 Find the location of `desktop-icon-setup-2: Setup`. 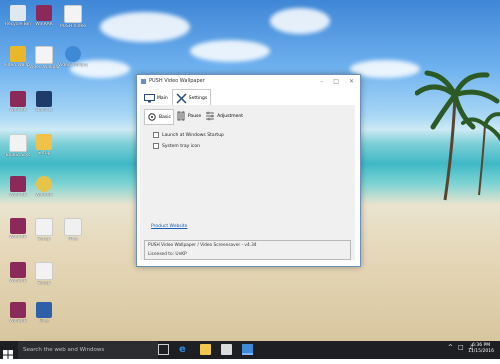

desktop-icon-setup-2: Setup is located at coordinates (44, 230).